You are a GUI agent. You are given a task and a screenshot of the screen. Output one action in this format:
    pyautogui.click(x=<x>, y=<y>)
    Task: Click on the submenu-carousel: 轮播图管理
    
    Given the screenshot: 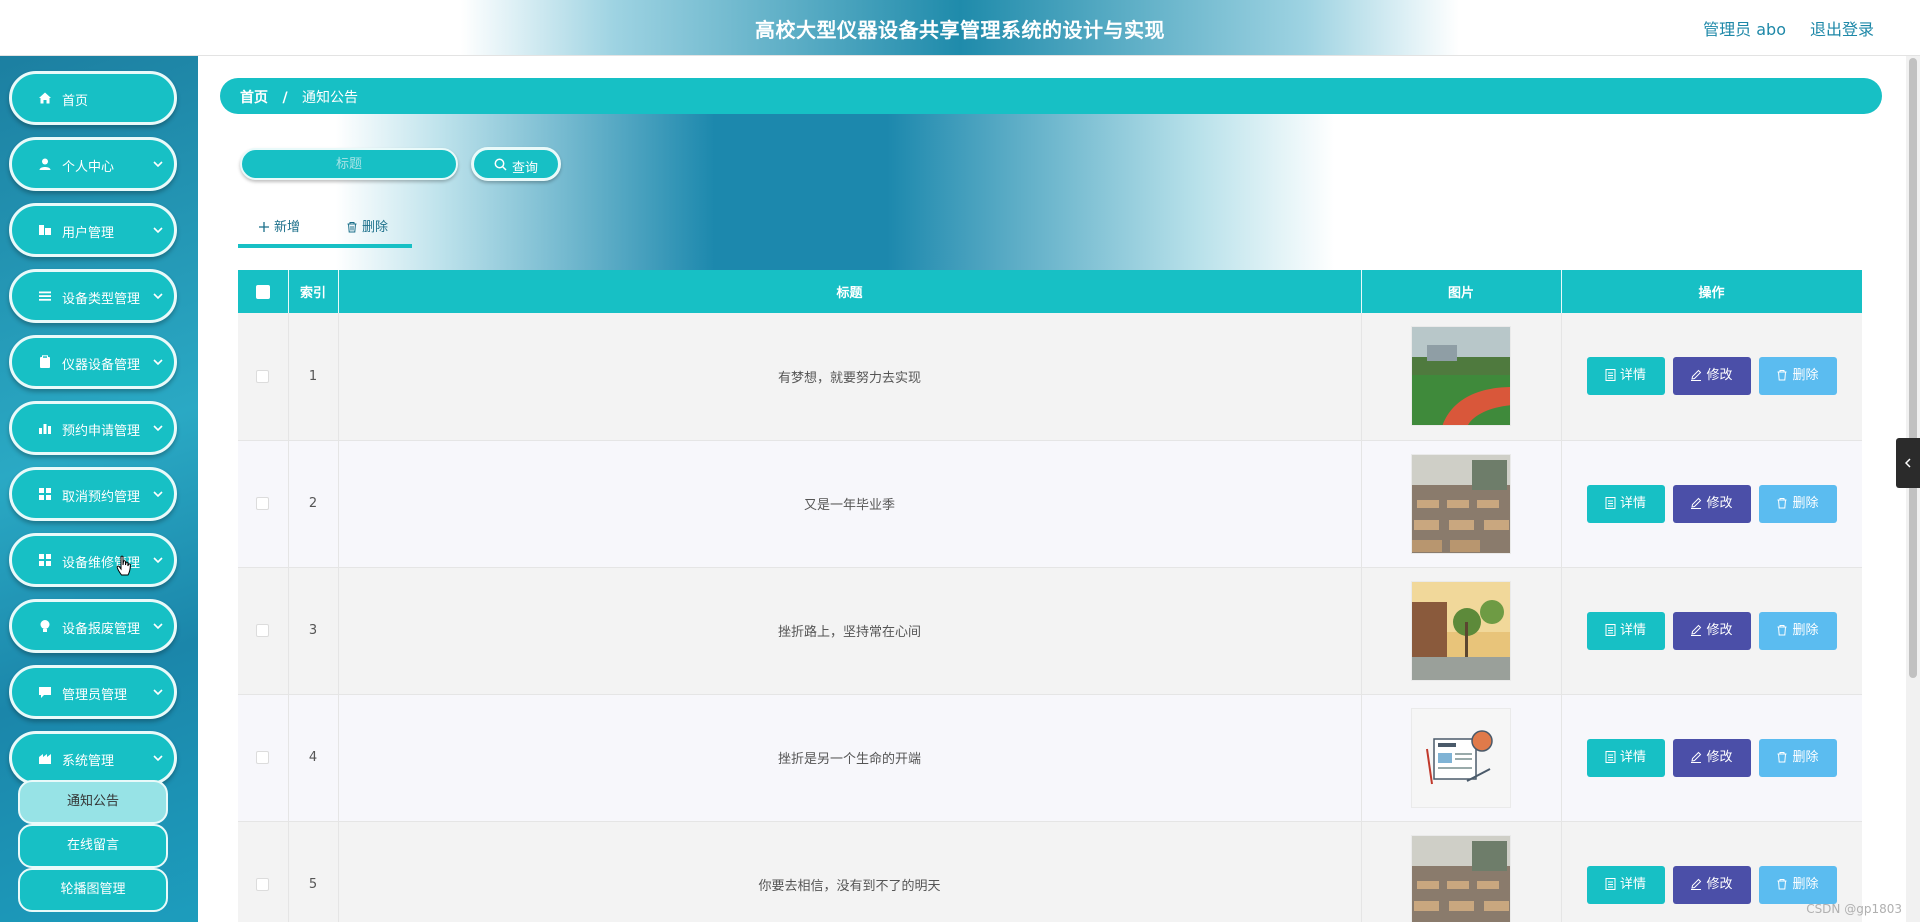 What is the action you would take?
    pyautogui.click(x=93, y=890)
    